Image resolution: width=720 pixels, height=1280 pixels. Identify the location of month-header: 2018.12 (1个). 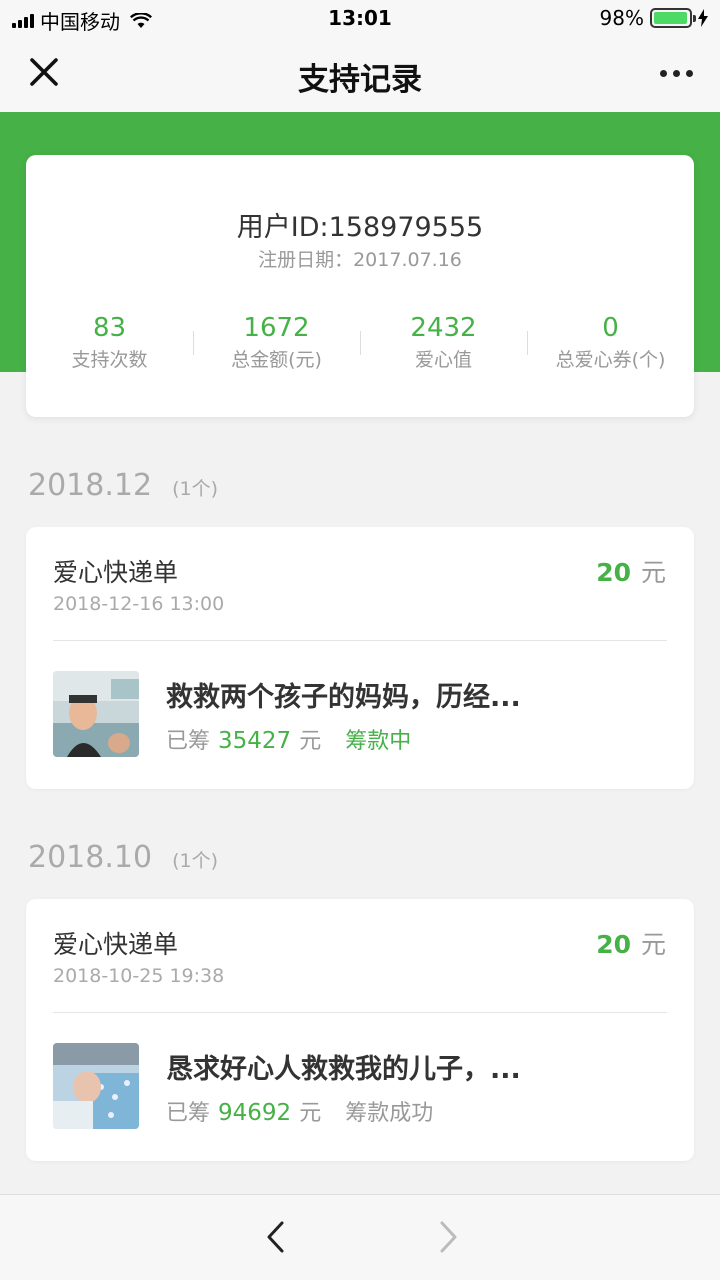
(123, 485).